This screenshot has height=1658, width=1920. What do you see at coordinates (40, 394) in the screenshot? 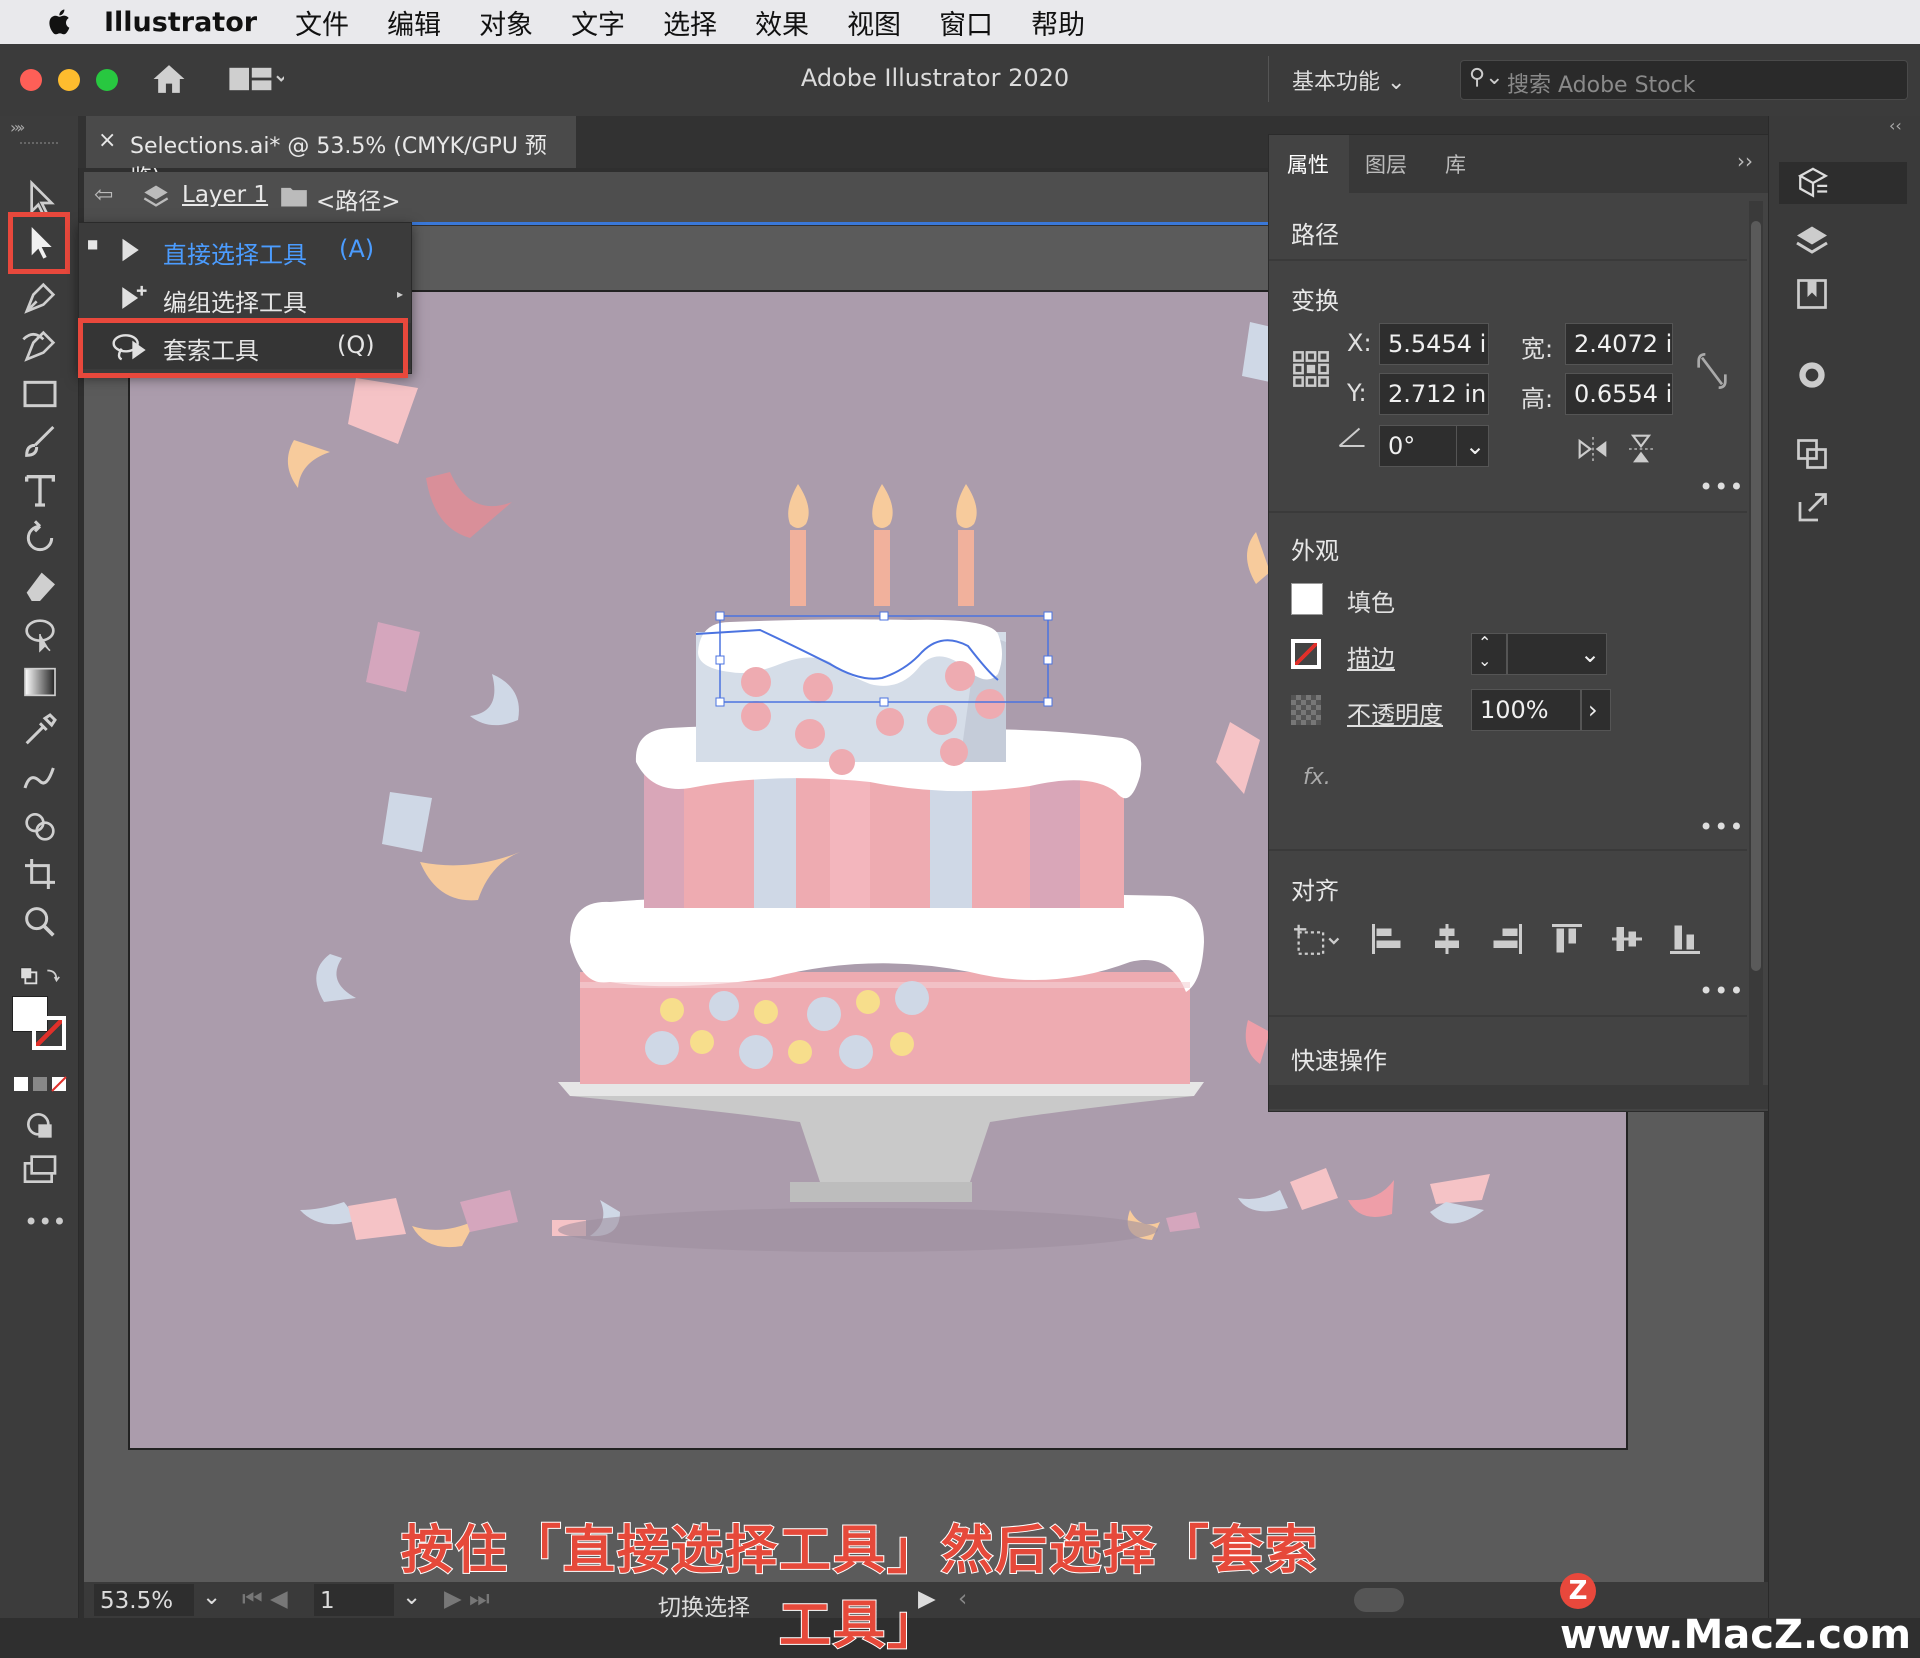
I see `rectangle-tool-icon` at bounding box center [40, 394].